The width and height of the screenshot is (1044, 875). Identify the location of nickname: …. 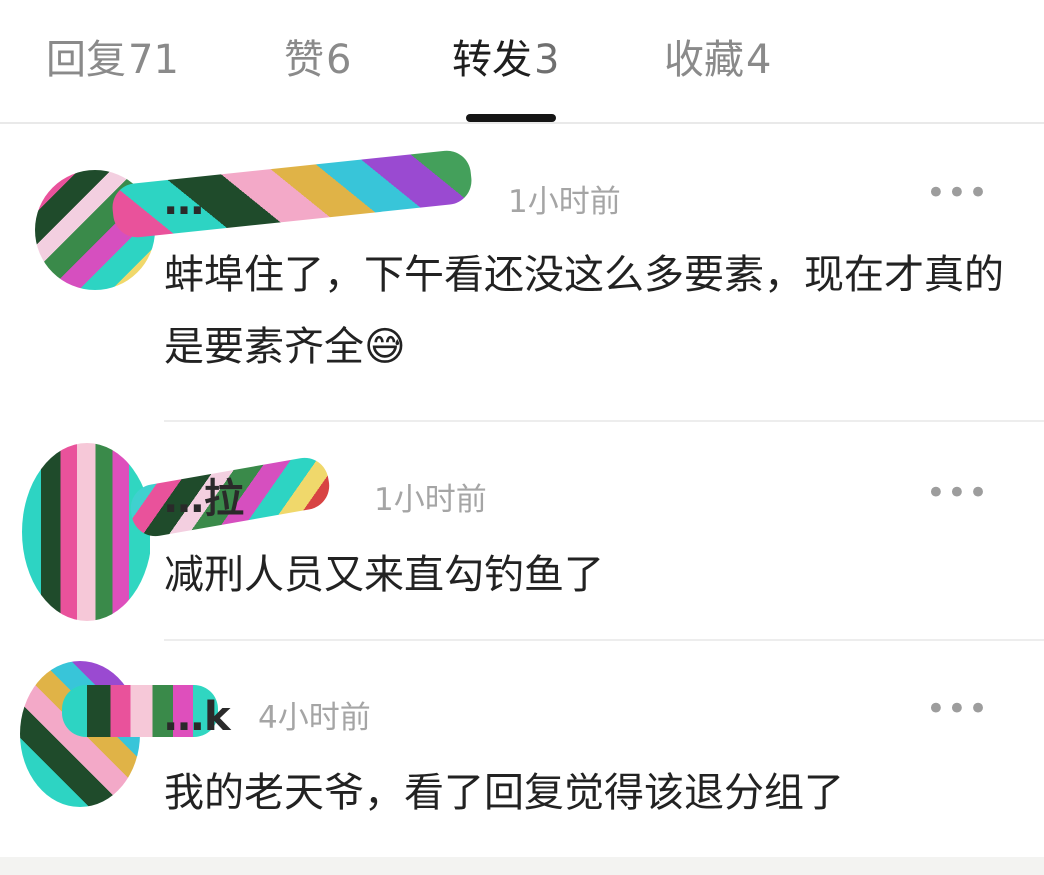
(184, 201).